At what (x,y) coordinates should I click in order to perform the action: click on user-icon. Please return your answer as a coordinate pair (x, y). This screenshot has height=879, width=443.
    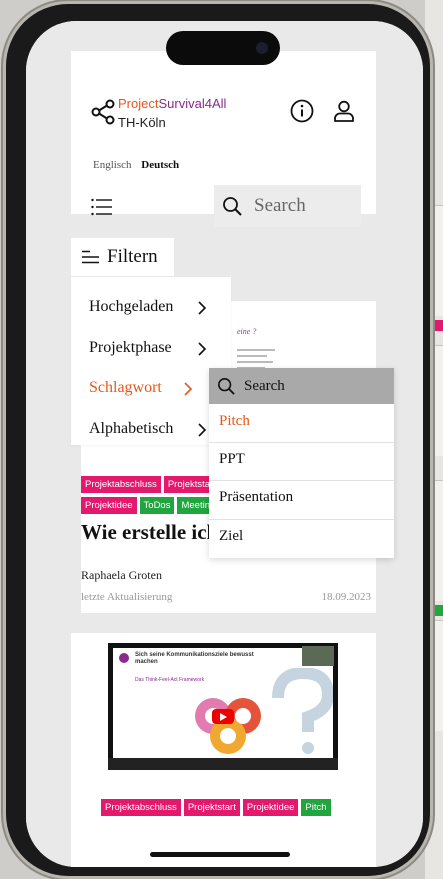
    Looking at the image, I should click on (344, 111).